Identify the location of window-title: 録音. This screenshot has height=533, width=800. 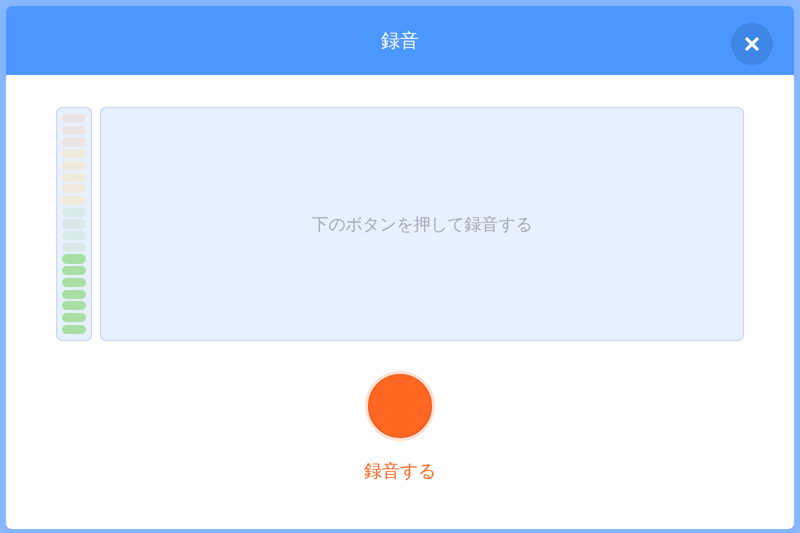
(400, 41).